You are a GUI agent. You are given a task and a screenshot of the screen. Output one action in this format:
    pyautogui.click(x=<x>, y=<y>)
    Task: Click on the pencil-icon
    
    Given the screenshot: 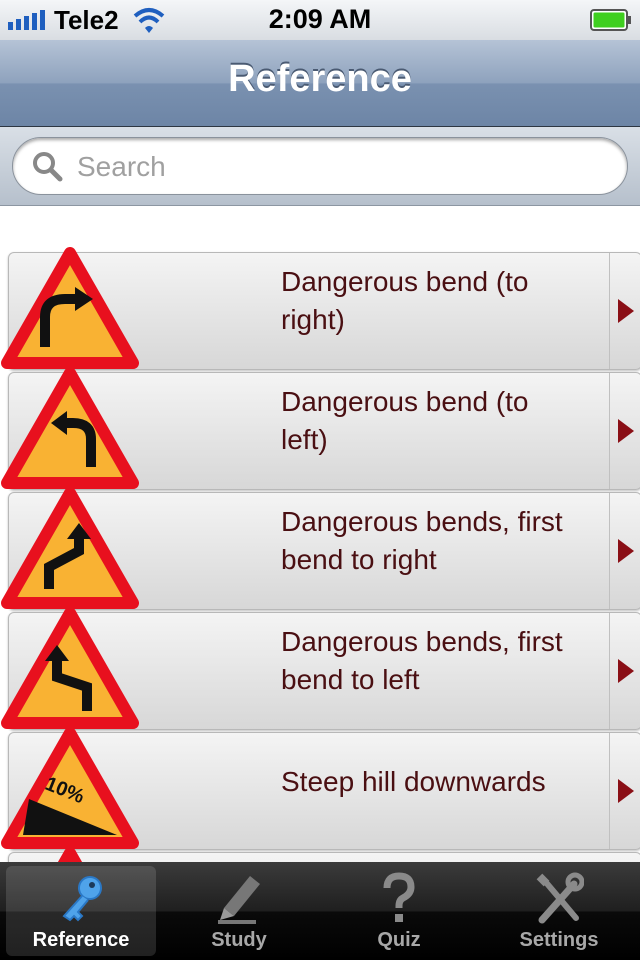 What is the action you would take?
    pyautogui.click(x=239, y=900)
    